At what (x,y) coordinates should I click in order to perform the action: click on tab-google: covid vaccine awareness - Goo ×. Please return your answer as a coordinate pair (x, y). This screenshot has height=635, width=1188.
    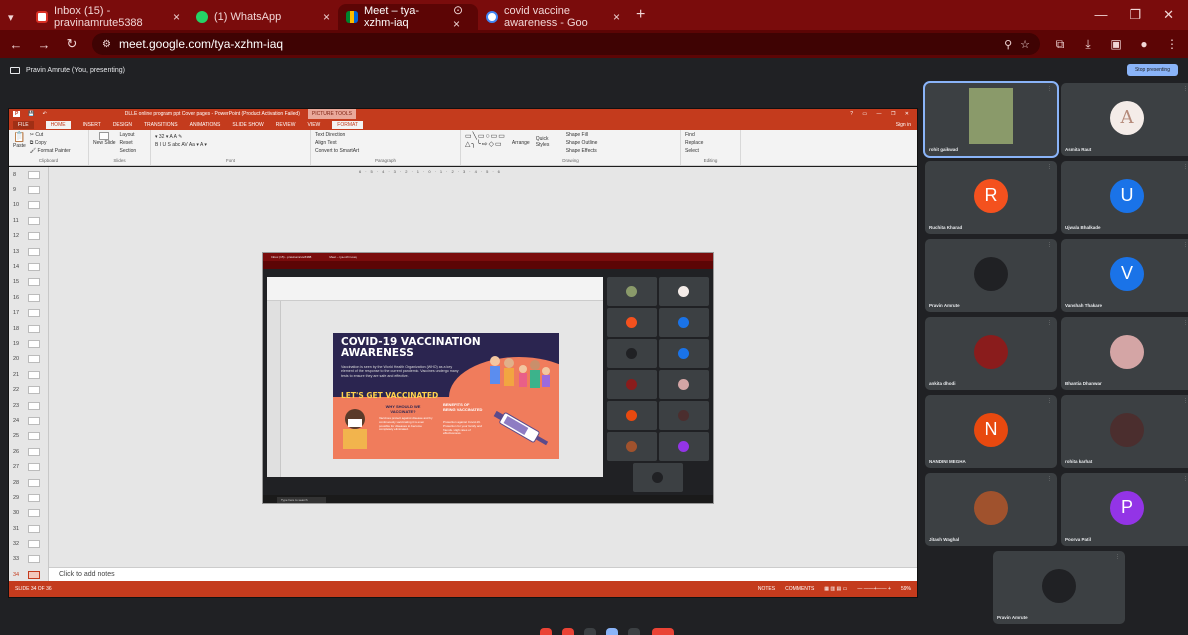
    Looking at the image, I should click on (553, 17).